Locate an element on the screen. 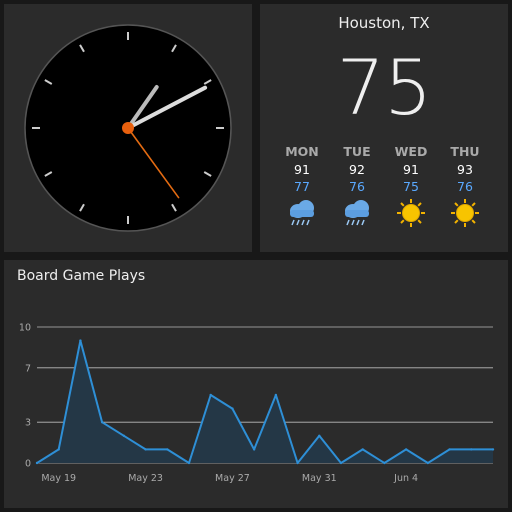 The height and width of the screenshot is (512, 512). y-tick-label: 7 is located at coordinates (28, 368).